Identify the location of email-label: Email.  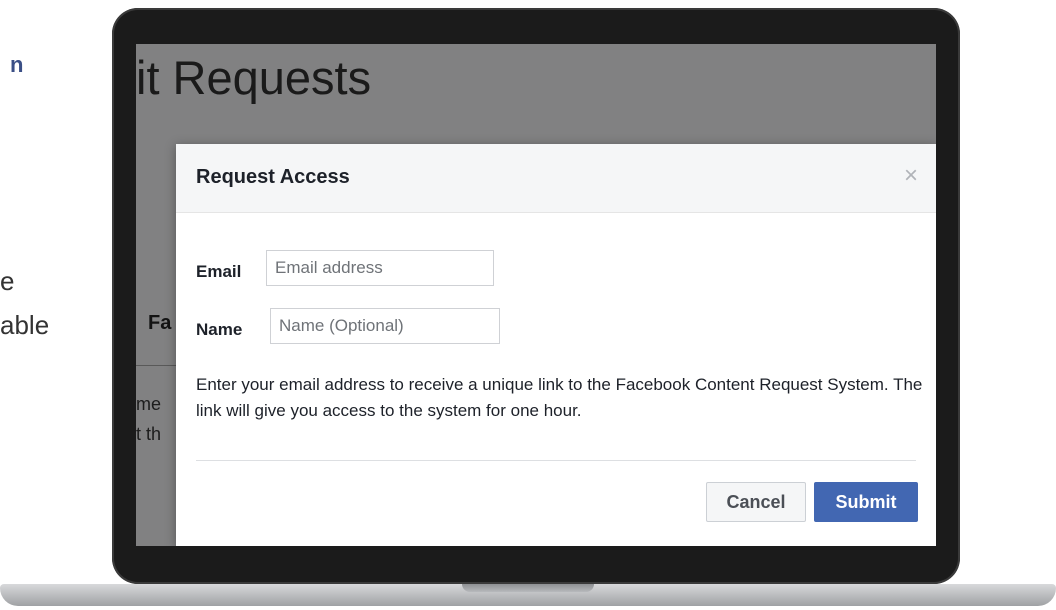
(219, 271).